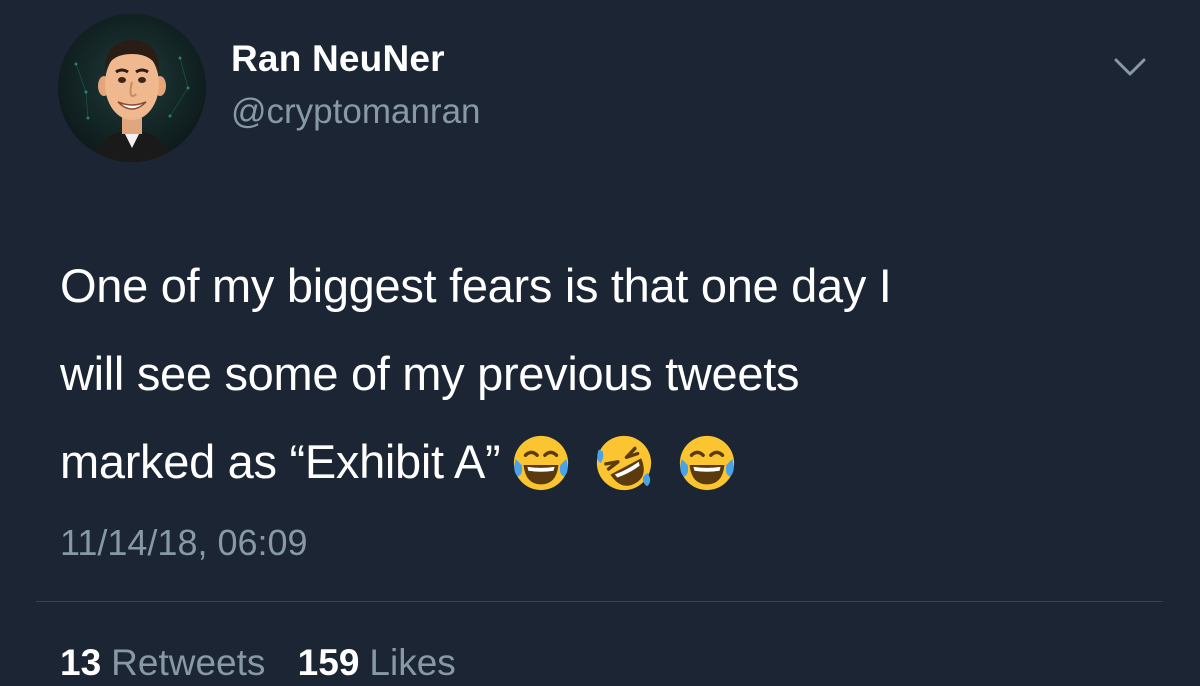 The height and width of the screenshot is (686, 1200). I want to click on tweet-stats: 13 Retweets 159 Likes, so click(269, 663).